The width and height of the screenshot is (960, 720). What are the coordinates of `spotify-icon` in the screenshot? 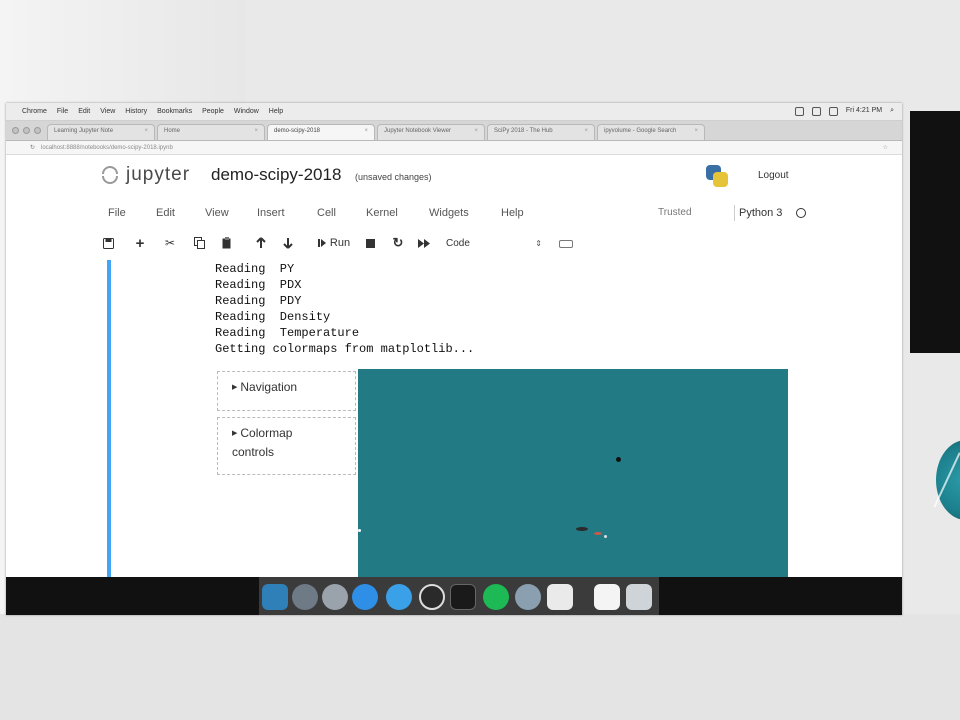 It's located at (496, 597).